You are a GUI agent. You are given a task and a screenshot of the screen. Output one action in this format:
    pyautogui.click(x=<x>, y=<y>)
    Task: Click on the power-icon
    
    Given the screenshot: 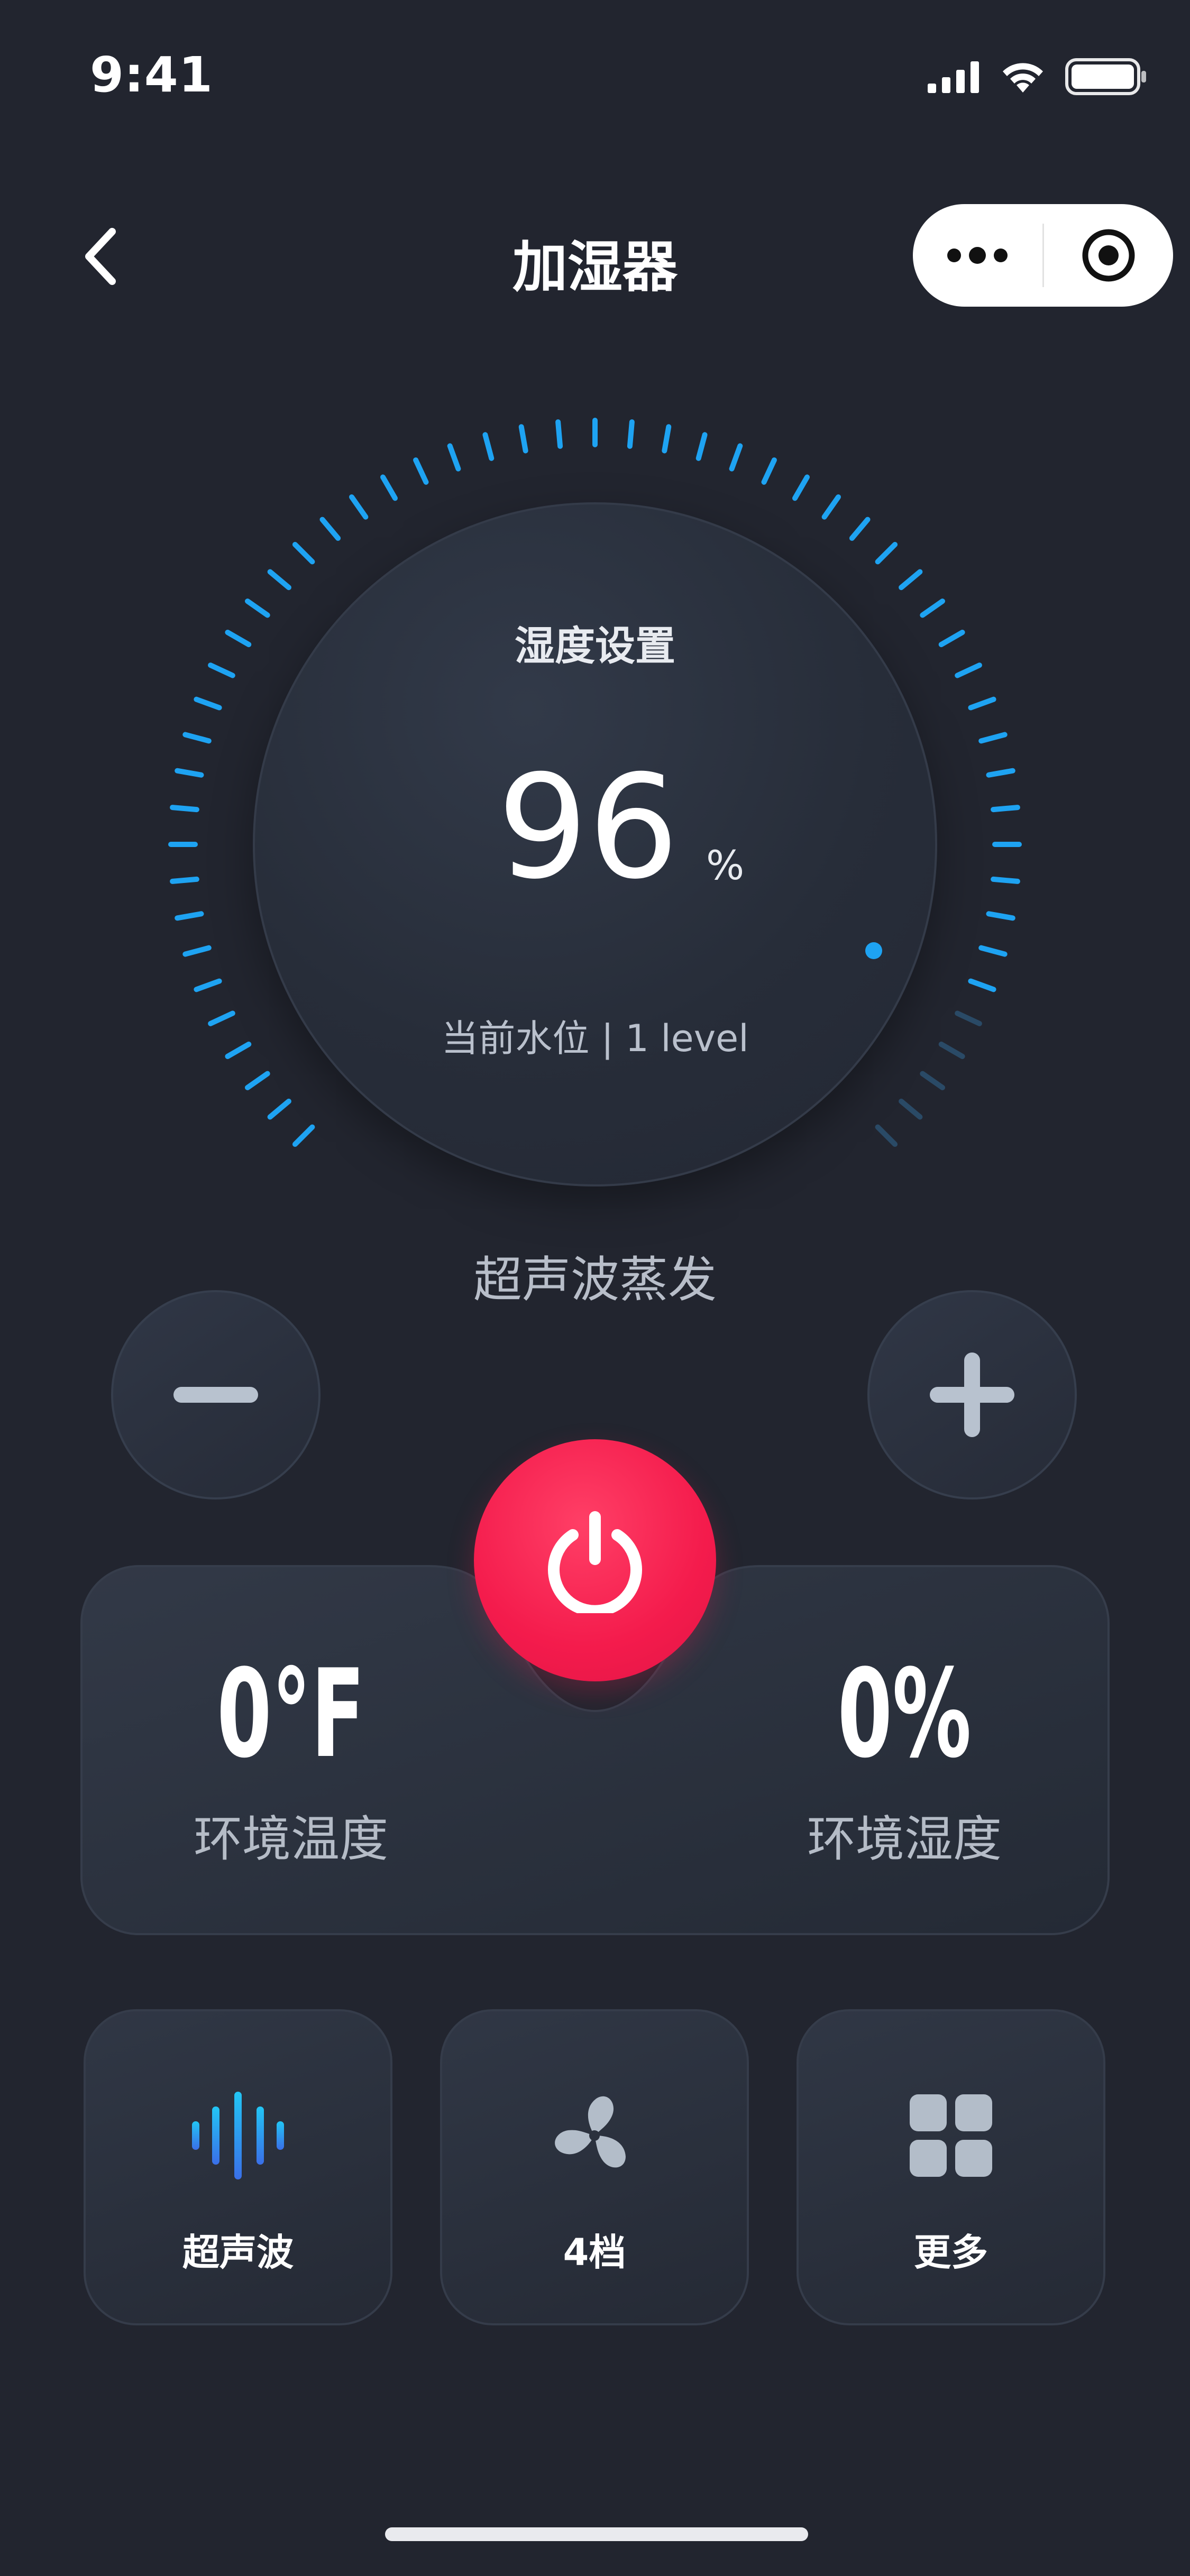 What is the action you would take?
    pyautogui.click(x=595, y=1562)
    